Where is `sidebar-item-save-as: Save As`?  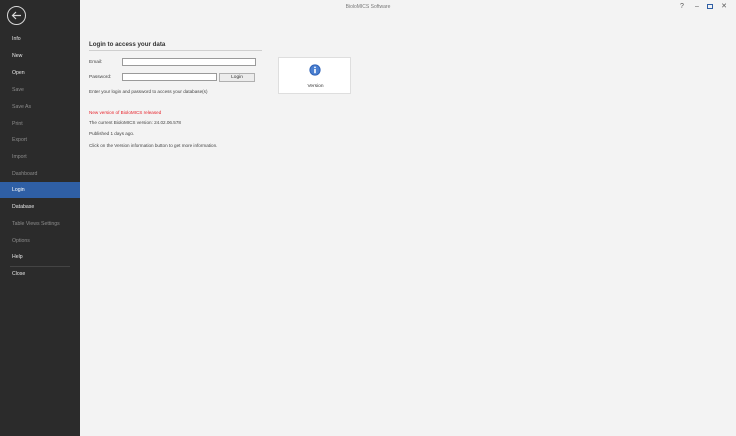
sidebar-item-save-as: Save As is located at coordinates (40, 107).